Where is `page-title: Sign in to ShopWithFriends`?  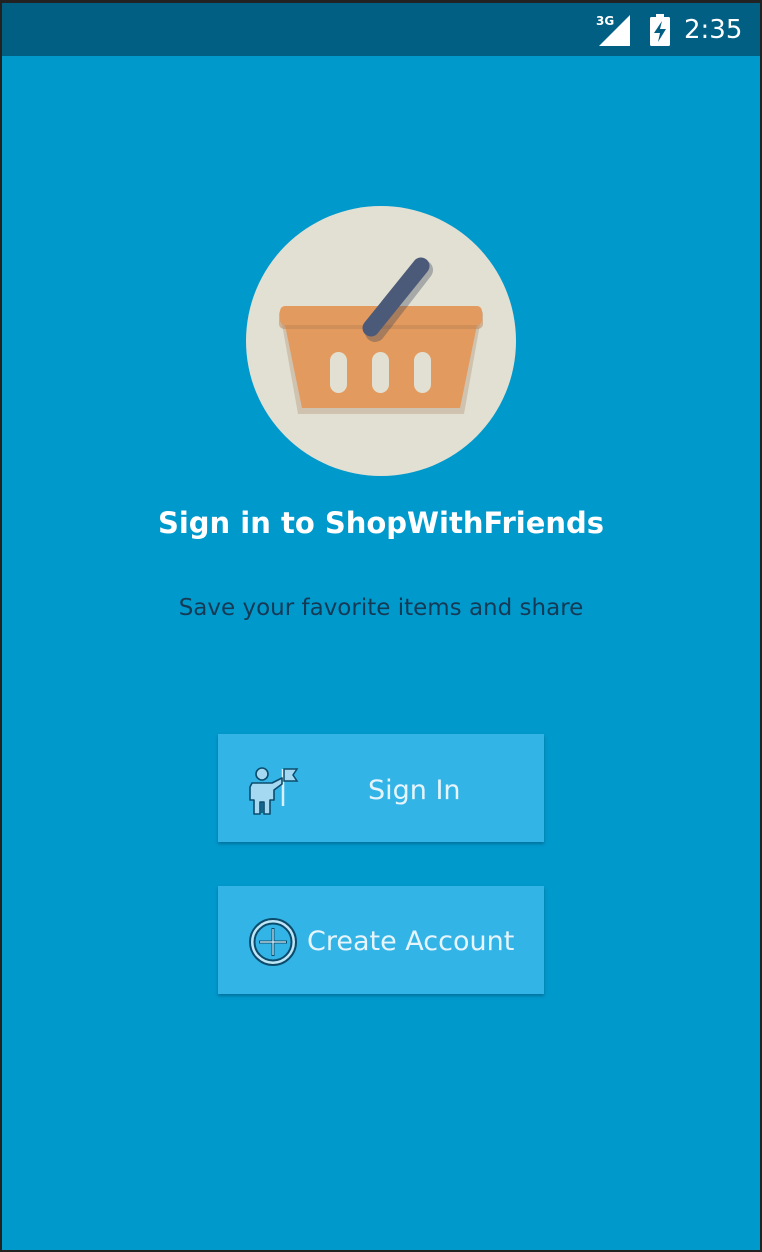
page-title: Sign in to ShopWithFriends is located at coordinates (381, 523).